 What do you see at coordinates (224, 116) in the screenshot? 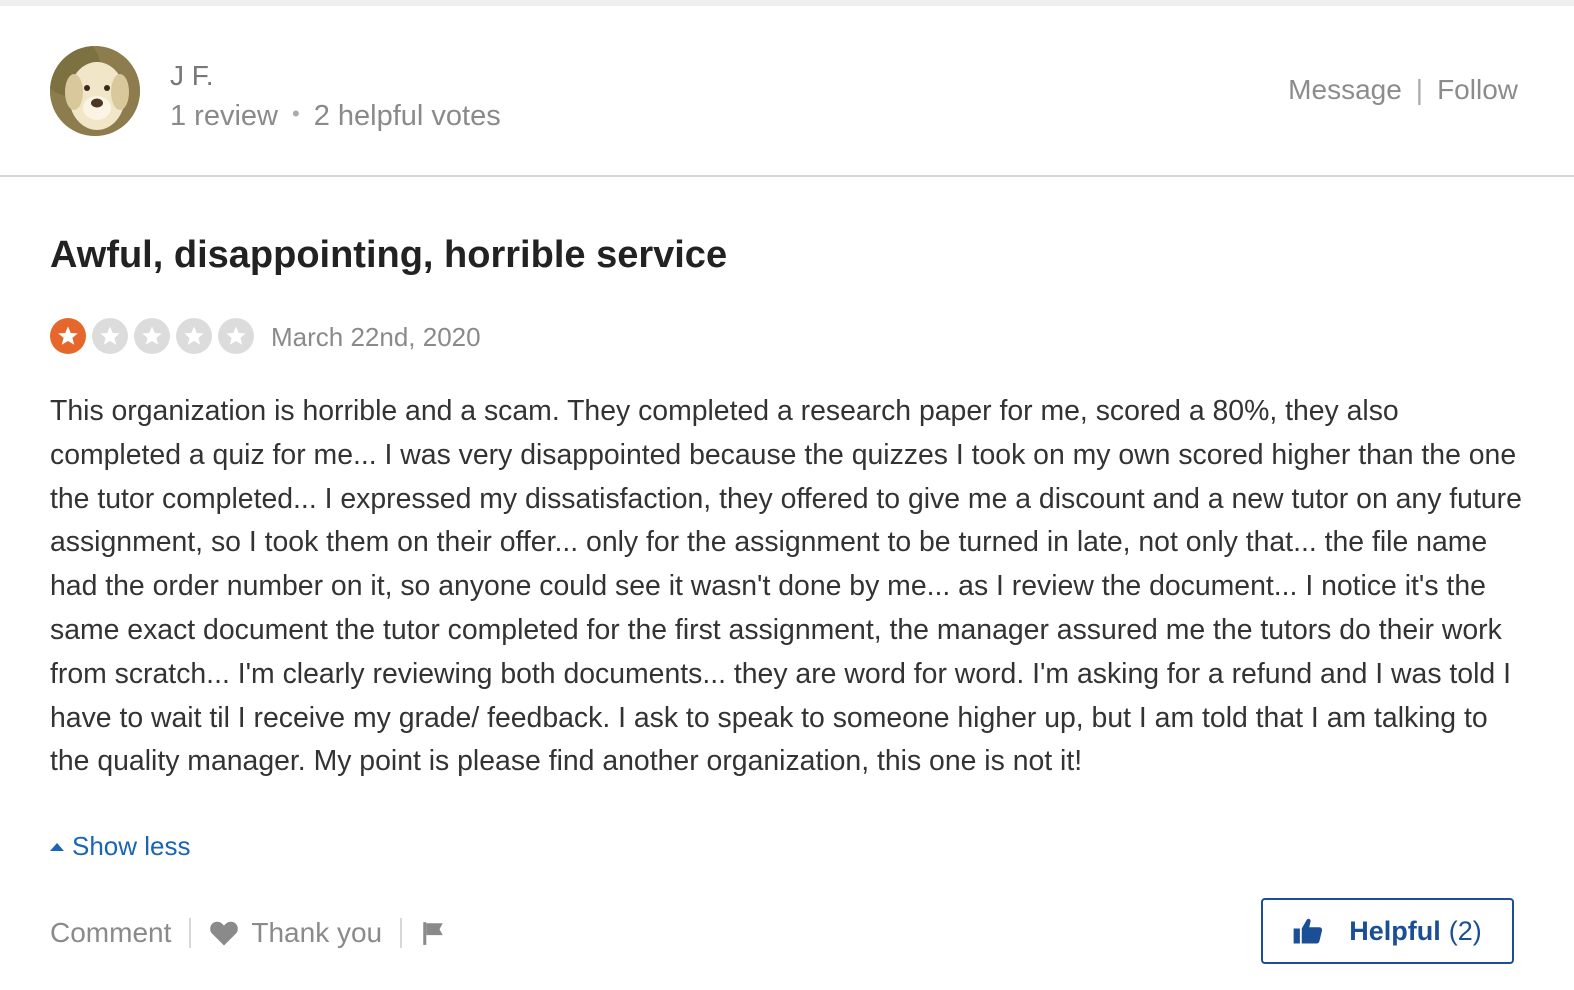
I see `review-count: 1 review` at bounding box center [224, 116].